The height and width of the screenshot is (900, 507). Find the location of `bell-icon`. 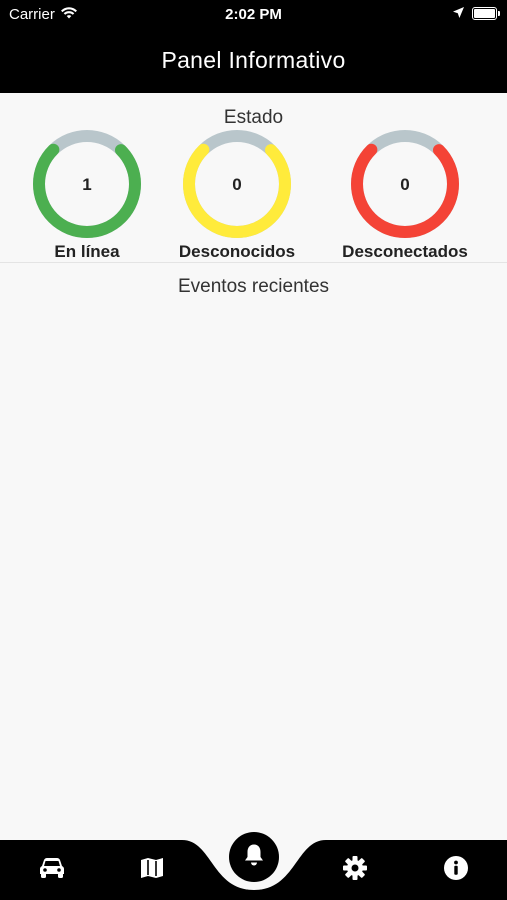

bell-icon is located at coordinates (254, 857).